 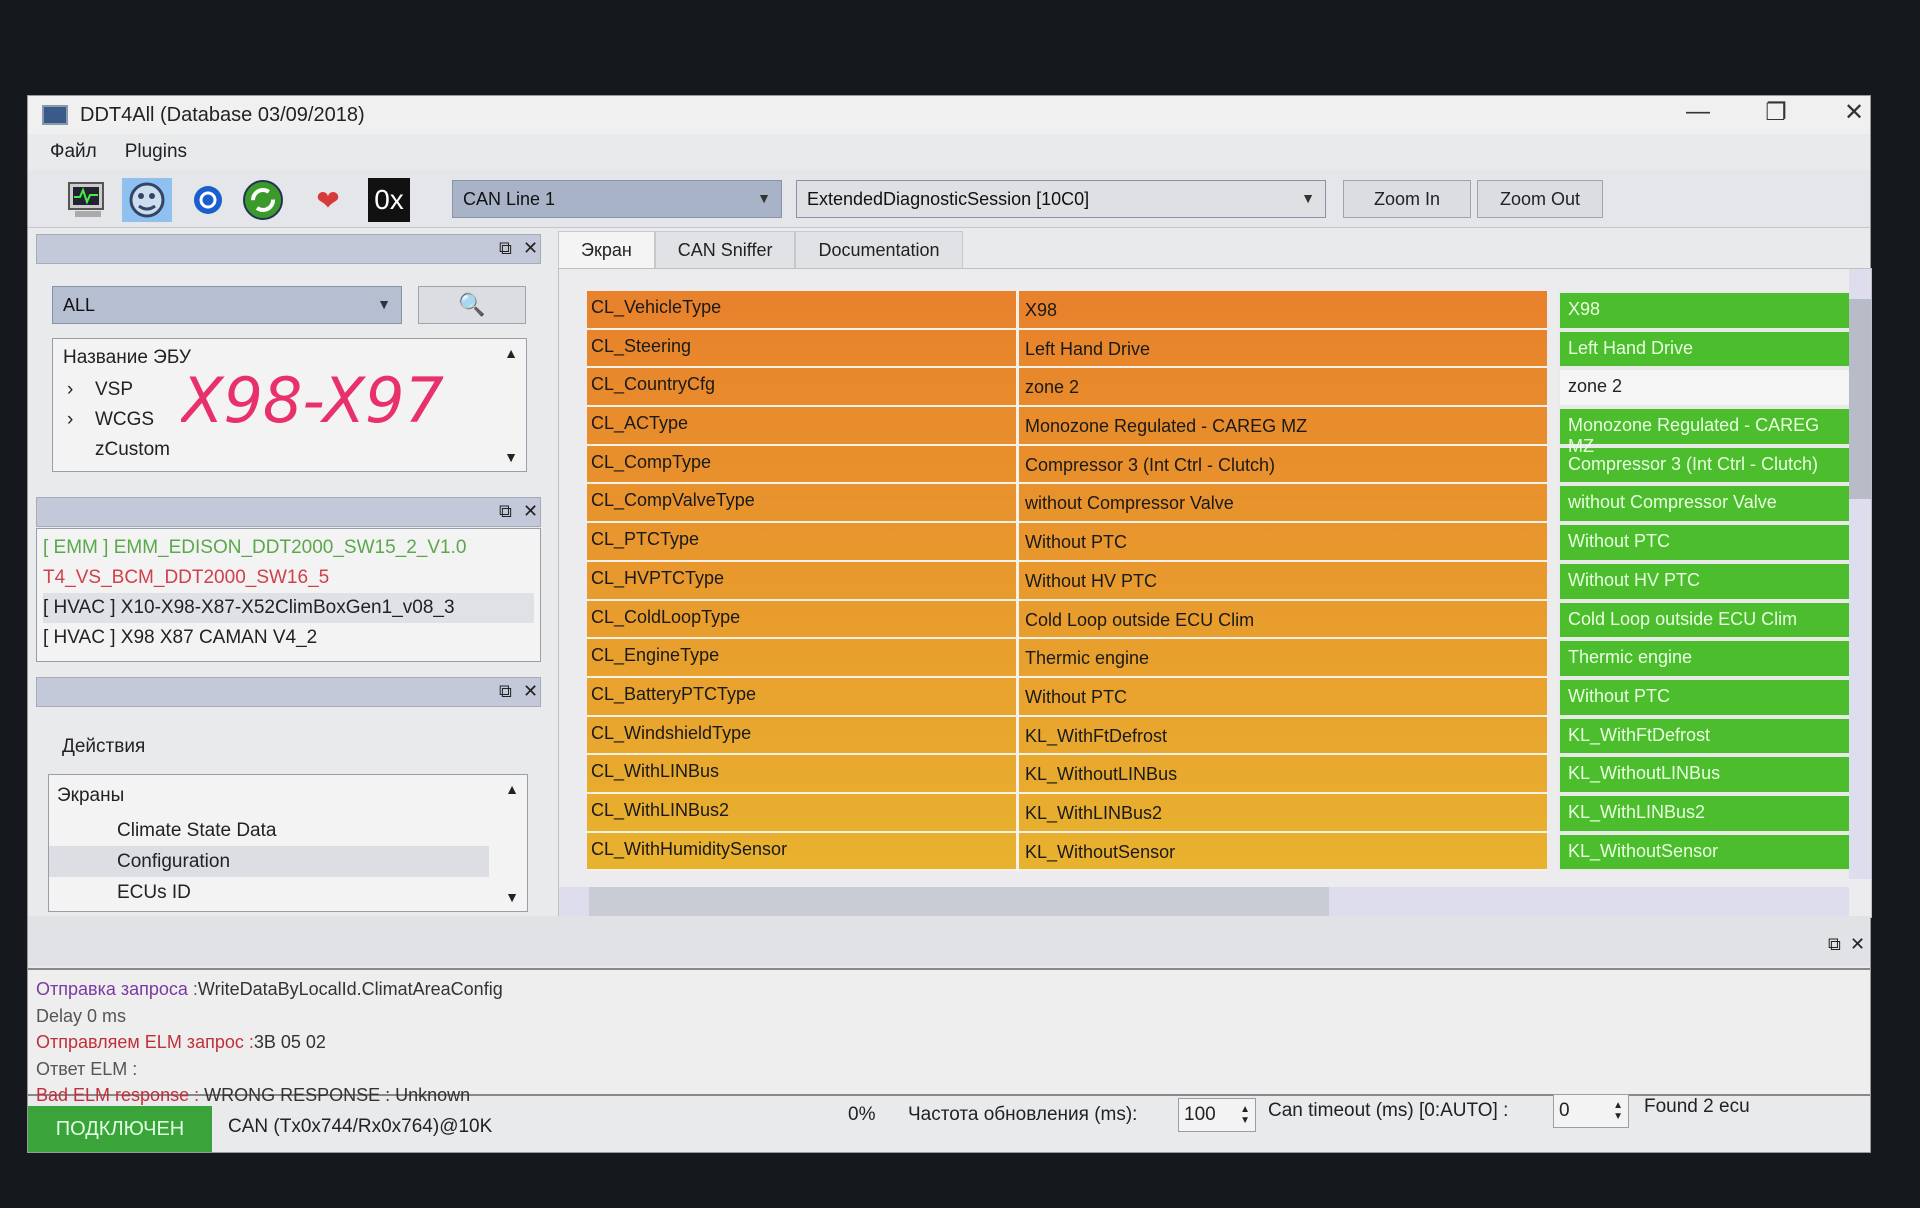 I want to click on param-value: KL_WithoutLINBus, so click(x=1283, y=773).